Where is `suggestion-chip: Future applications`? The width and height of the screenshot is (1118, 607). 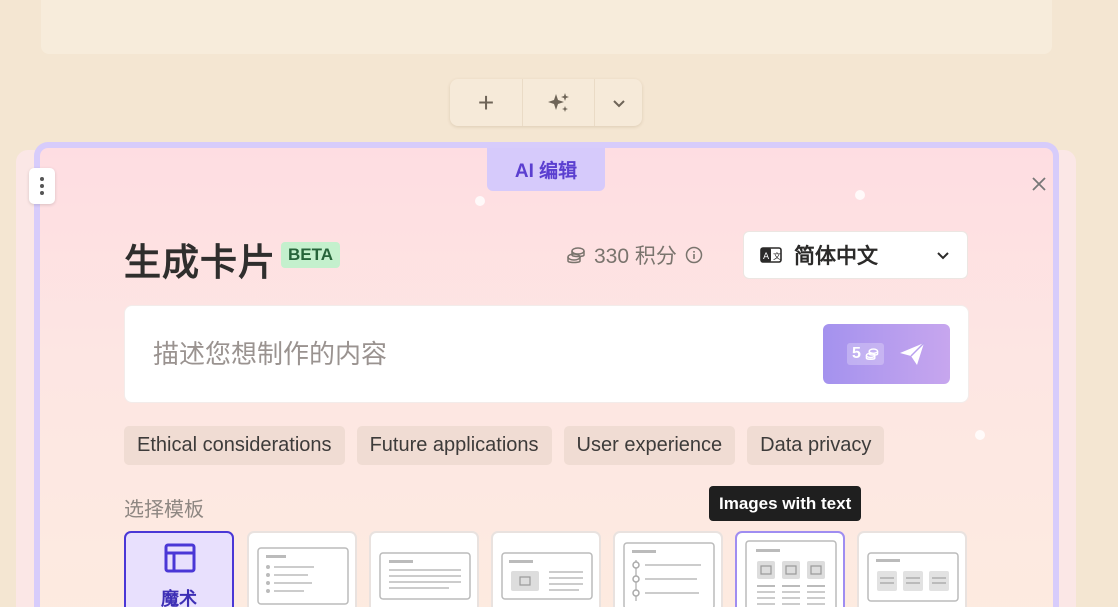 suggestion-chip: Future applications is located at coordinates (454, 445).